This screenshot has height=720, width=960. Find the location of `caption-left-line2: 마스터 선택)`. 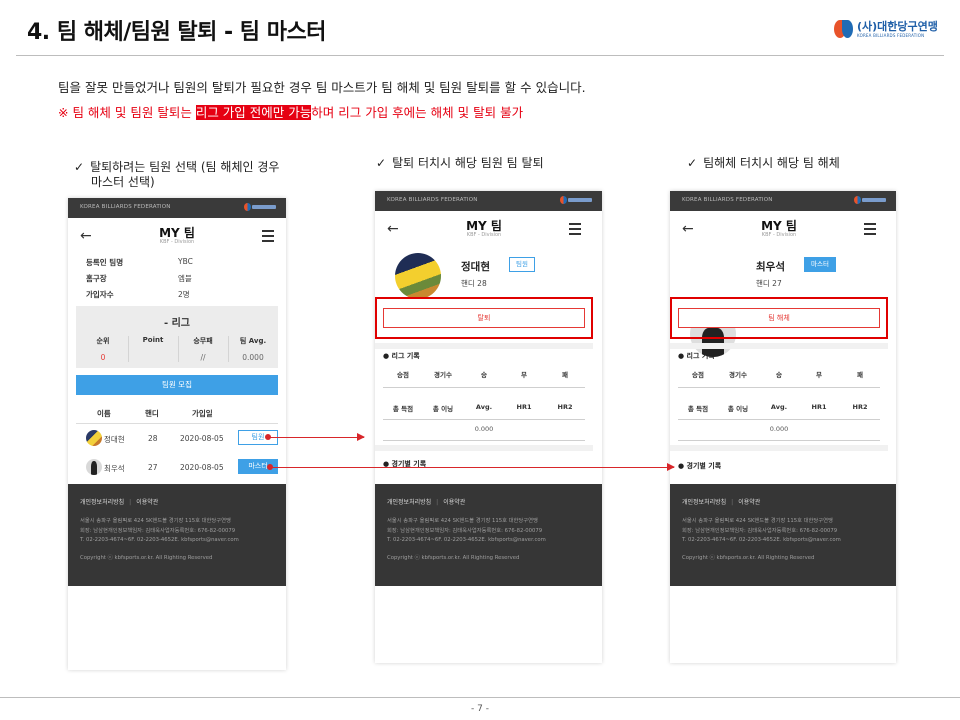

caption-left-line2: 마스터 선택) is located at coordinates (123, 182).